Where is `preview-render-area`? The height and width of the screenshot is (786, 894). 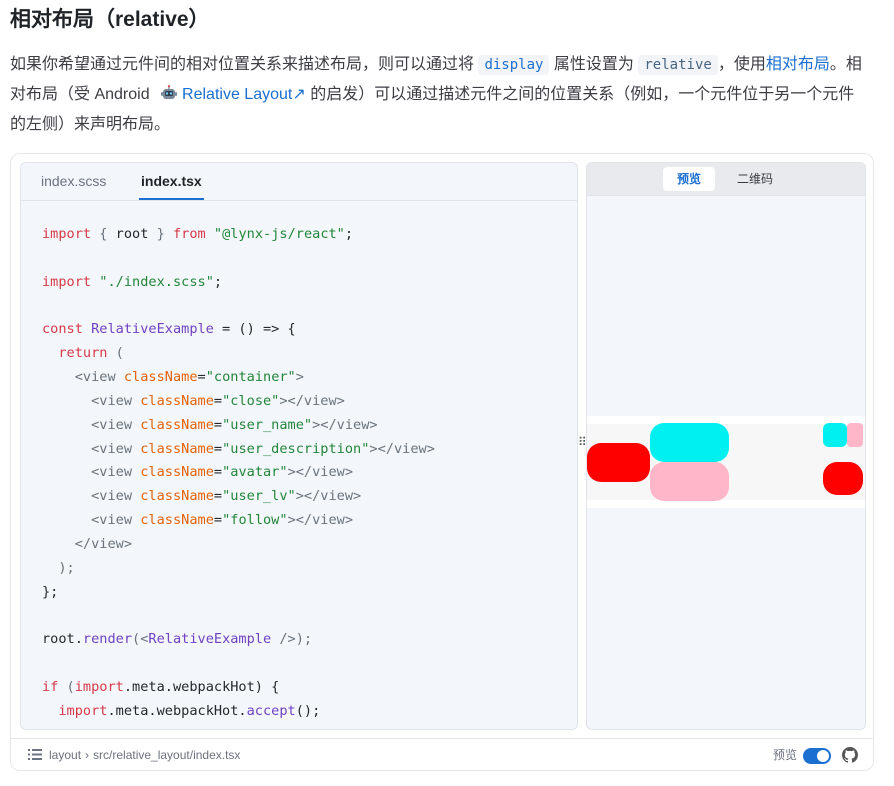
preview-render-area is located at coordinates (726, 462).